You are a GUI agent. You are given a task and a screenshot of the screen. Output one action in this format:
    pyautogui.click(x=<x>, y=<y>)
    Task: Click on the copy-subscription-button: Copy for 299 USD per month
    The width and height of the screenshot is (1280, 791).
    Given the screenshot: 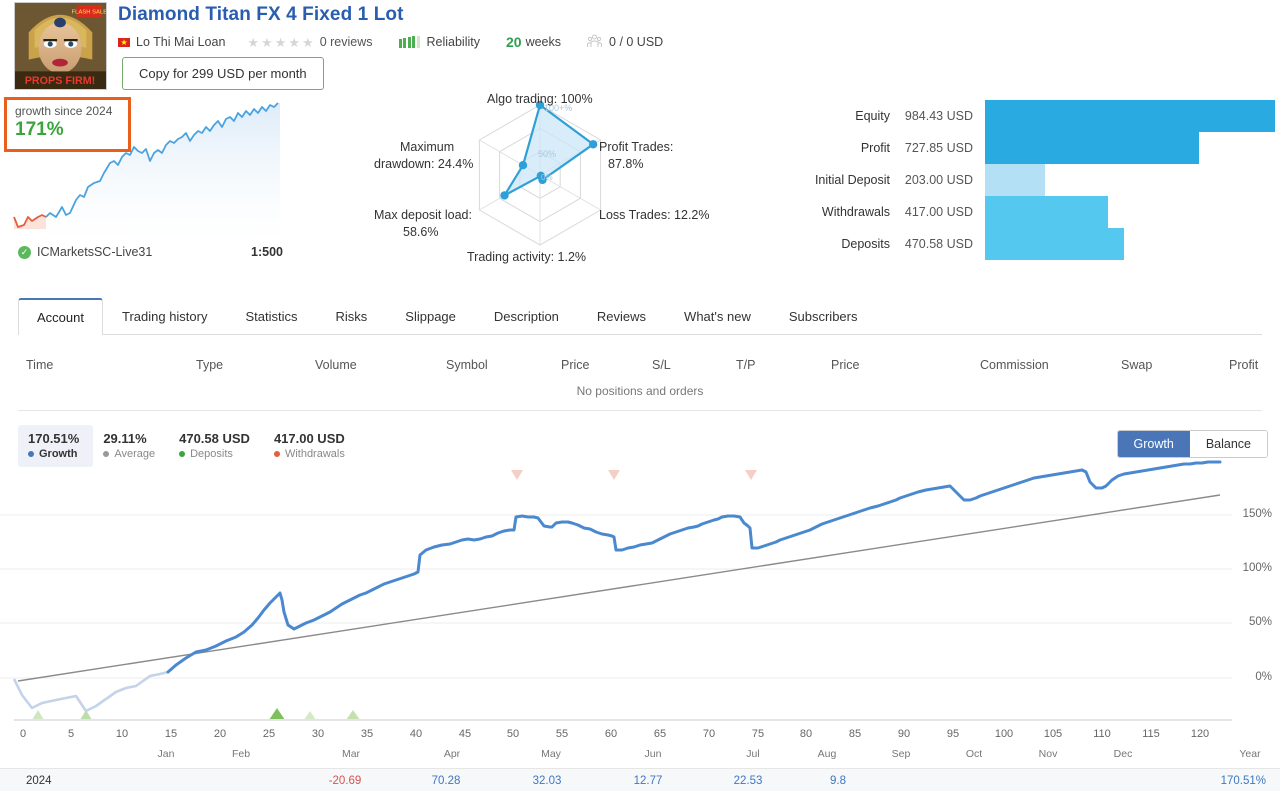 What is the action you would take?
    pyautogui.click(x=223, y=73)
    